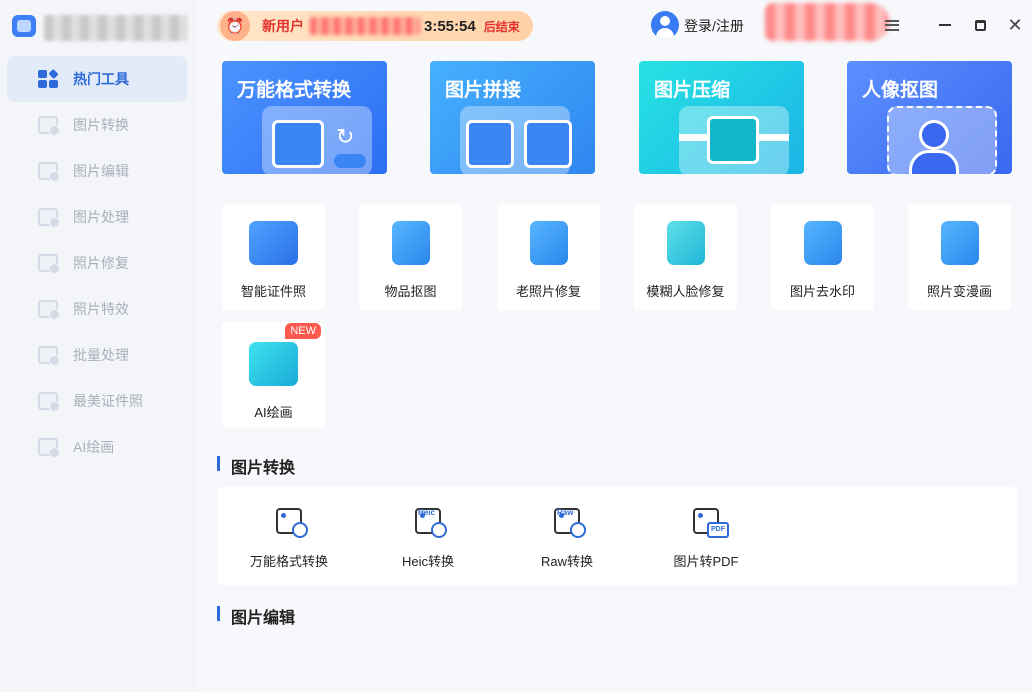  Describe the element at coordinates (49, 264) in the screenshot. I see `photo-repair-icon` at that location.